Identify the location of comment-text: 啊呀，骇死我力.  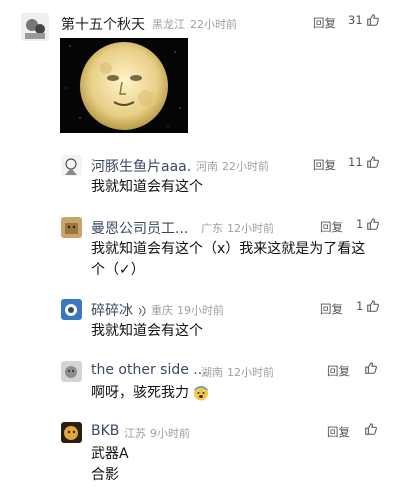
(150, 393).